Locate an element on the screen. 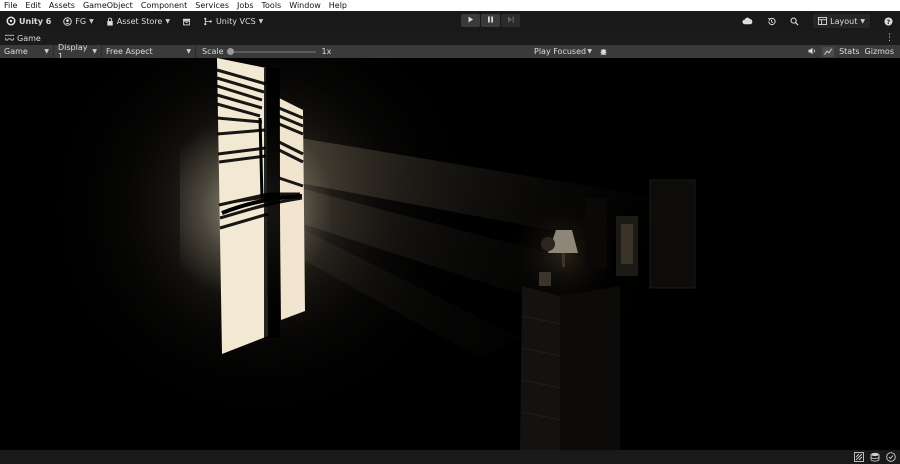  aspect-dropdown: Free Aspect ▼ is located at coordinates (149, 51).